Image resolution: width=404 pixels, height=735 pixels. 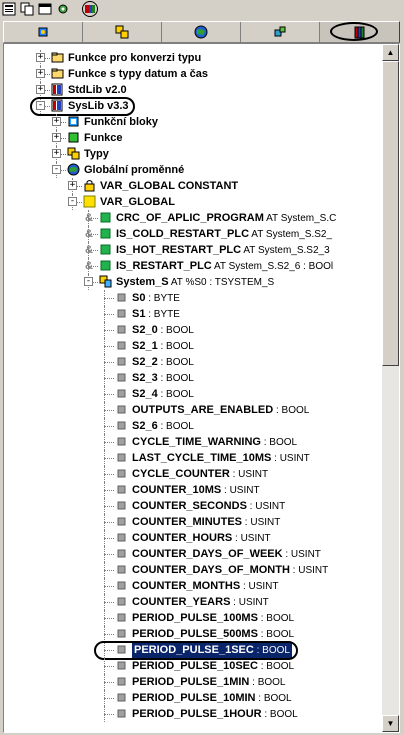 What do you see at coordinates (105, 281) in the screenshot?
I see `structure-icon` at bounding box center [105, 281].